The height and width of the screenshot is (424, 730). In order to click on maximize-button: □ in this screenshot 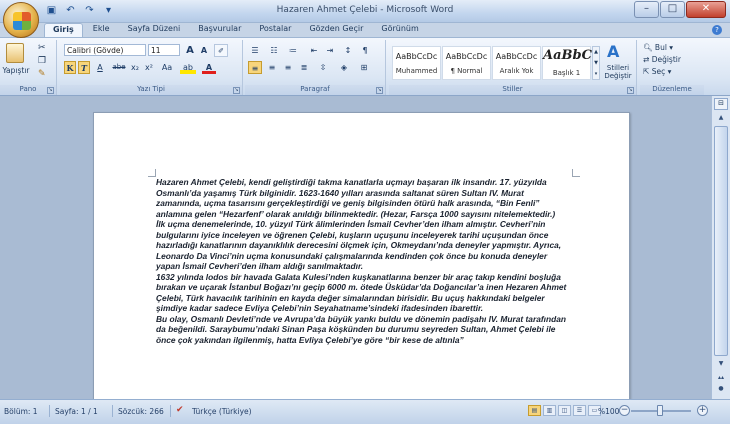, I will do `click(672, 9)`.